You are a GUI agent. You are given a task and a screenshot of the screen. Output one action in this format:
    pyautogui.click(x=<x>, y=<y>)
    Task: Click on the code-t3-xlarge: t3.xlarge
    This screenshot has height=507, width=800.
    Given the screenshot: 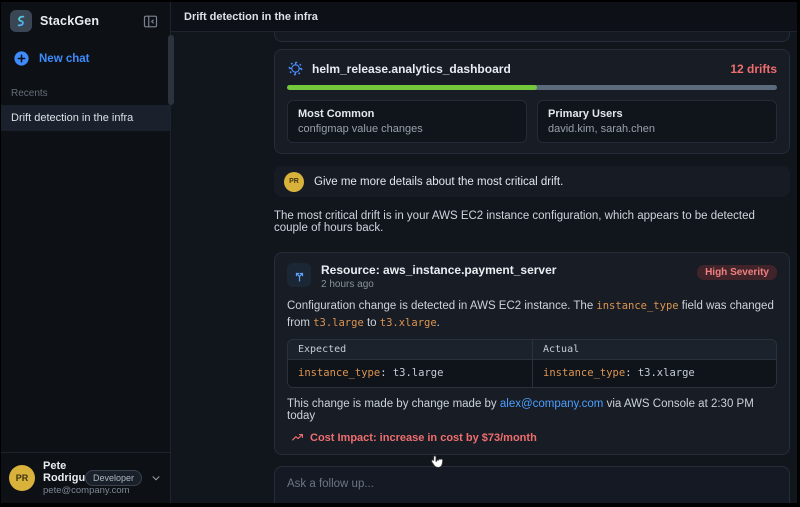 What is the action you would take?
    pyautogui.click(x=408, y=322)
    